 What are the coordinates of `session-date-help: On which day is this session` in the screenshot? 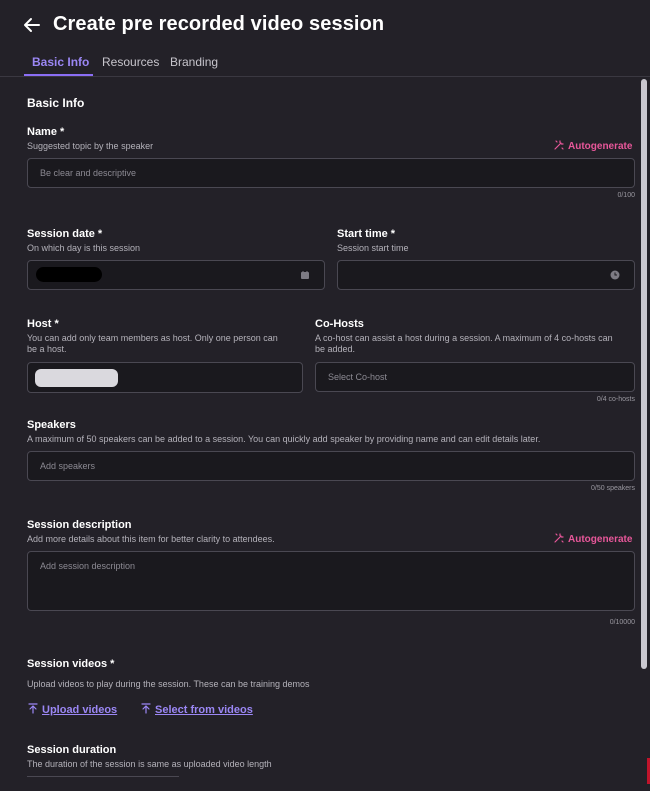 It's located at (84, 248).